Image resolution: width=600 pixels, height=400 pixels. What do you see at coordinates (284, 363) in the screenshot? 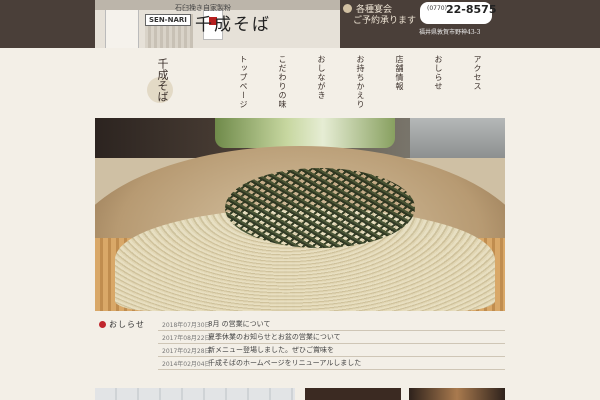
I see `news-link: 千成そばのホームページをリニューアルしました` at bounding box center [284, 363].